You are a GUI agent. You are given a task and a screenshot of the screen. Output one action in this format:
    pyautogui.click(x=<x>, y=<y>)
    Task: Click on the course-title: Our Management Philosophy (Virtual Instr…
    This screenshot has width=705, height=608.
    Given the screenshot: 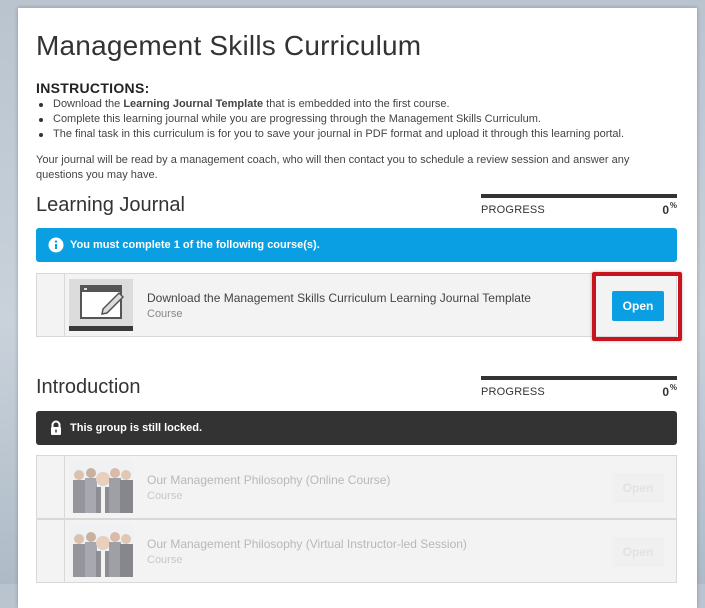 What is the action you would take?
    pyautogui.click(x=307, y=544)
    